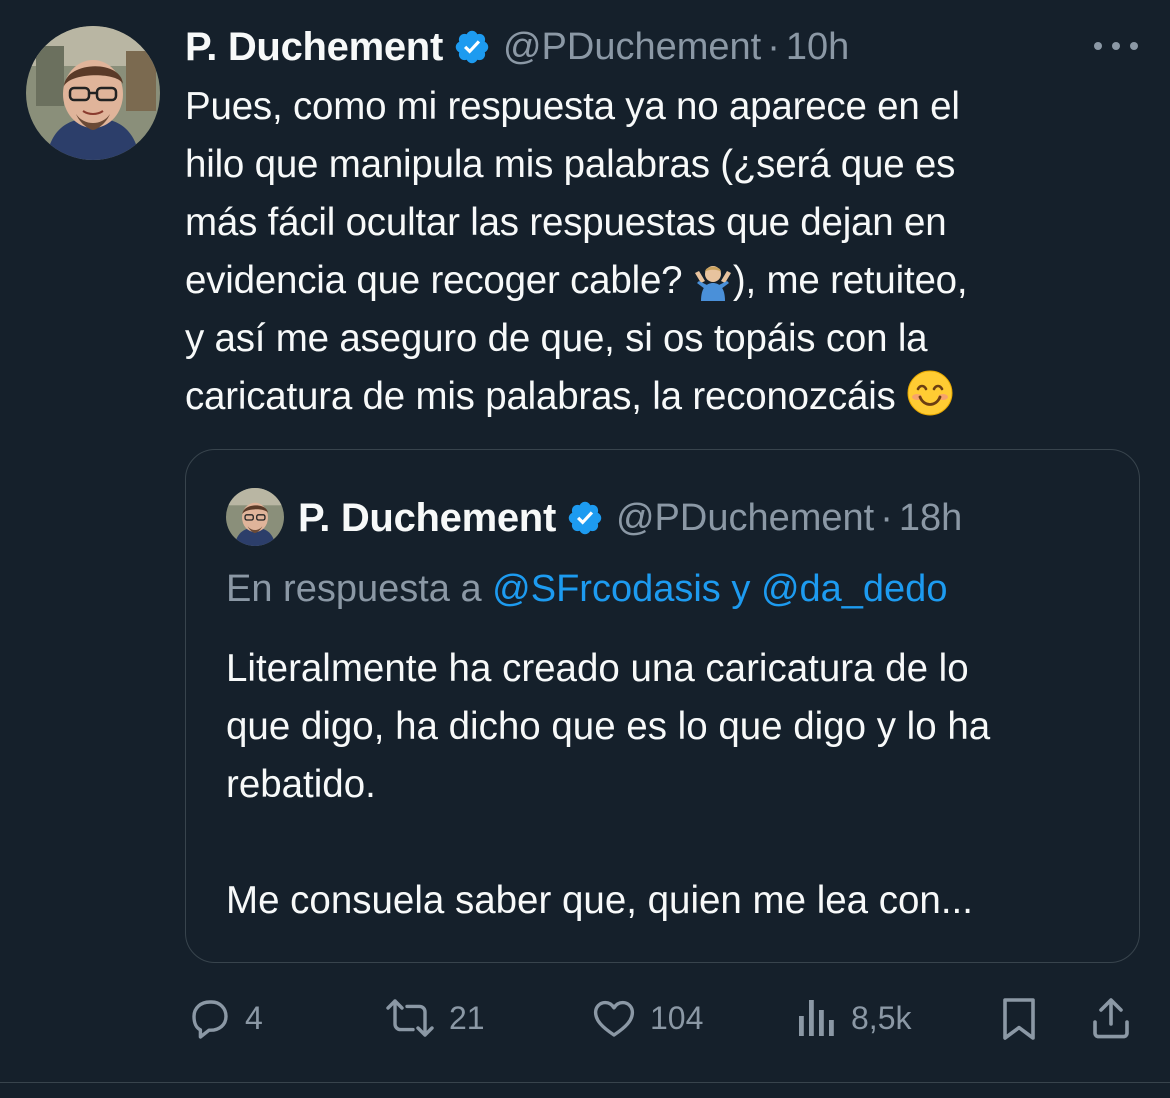  I want to click on divider, so click(585, 1082).